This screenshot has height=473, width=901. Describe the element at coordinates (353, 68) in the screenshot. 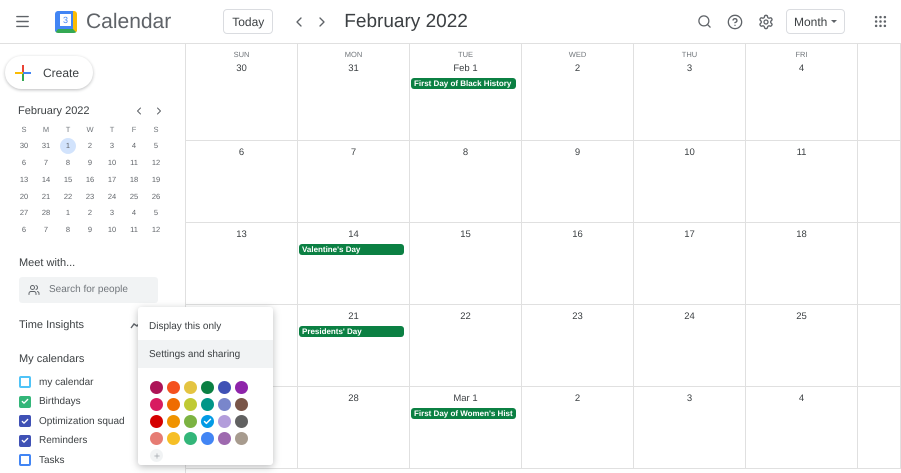

I see `date-number: 31` at that location.